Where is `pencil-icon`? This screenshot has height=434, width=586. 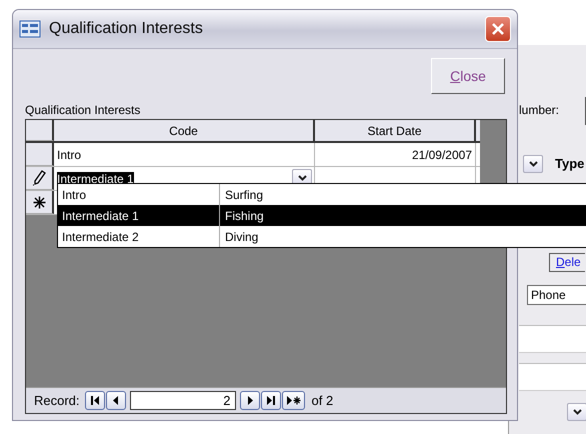 pencil-icon is located at coordinates (39, 178).